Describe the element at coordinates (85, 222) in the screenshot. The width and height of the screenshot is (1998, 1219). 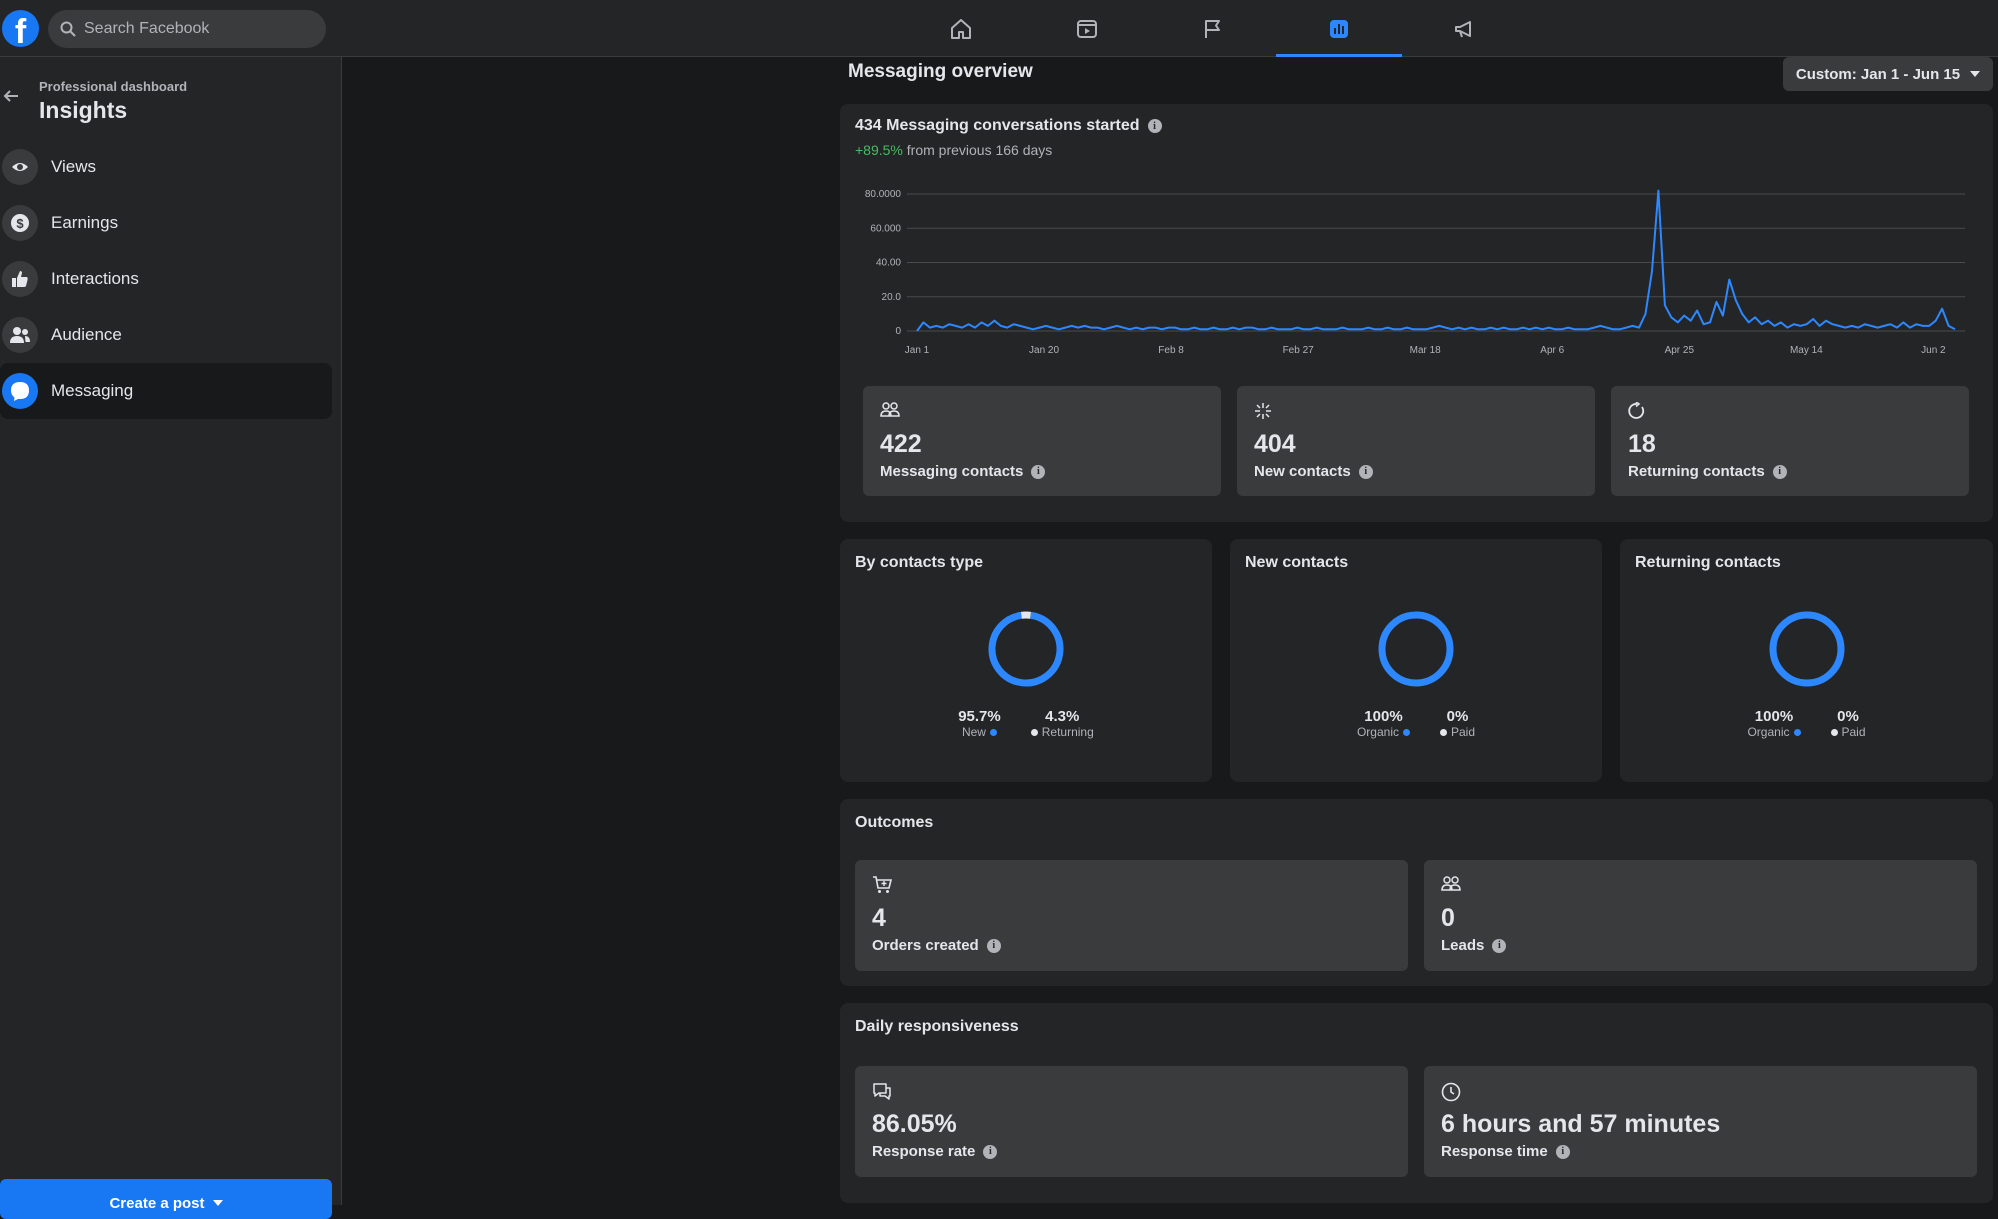
I see `sidebar-item-label: Earnings` at that location.